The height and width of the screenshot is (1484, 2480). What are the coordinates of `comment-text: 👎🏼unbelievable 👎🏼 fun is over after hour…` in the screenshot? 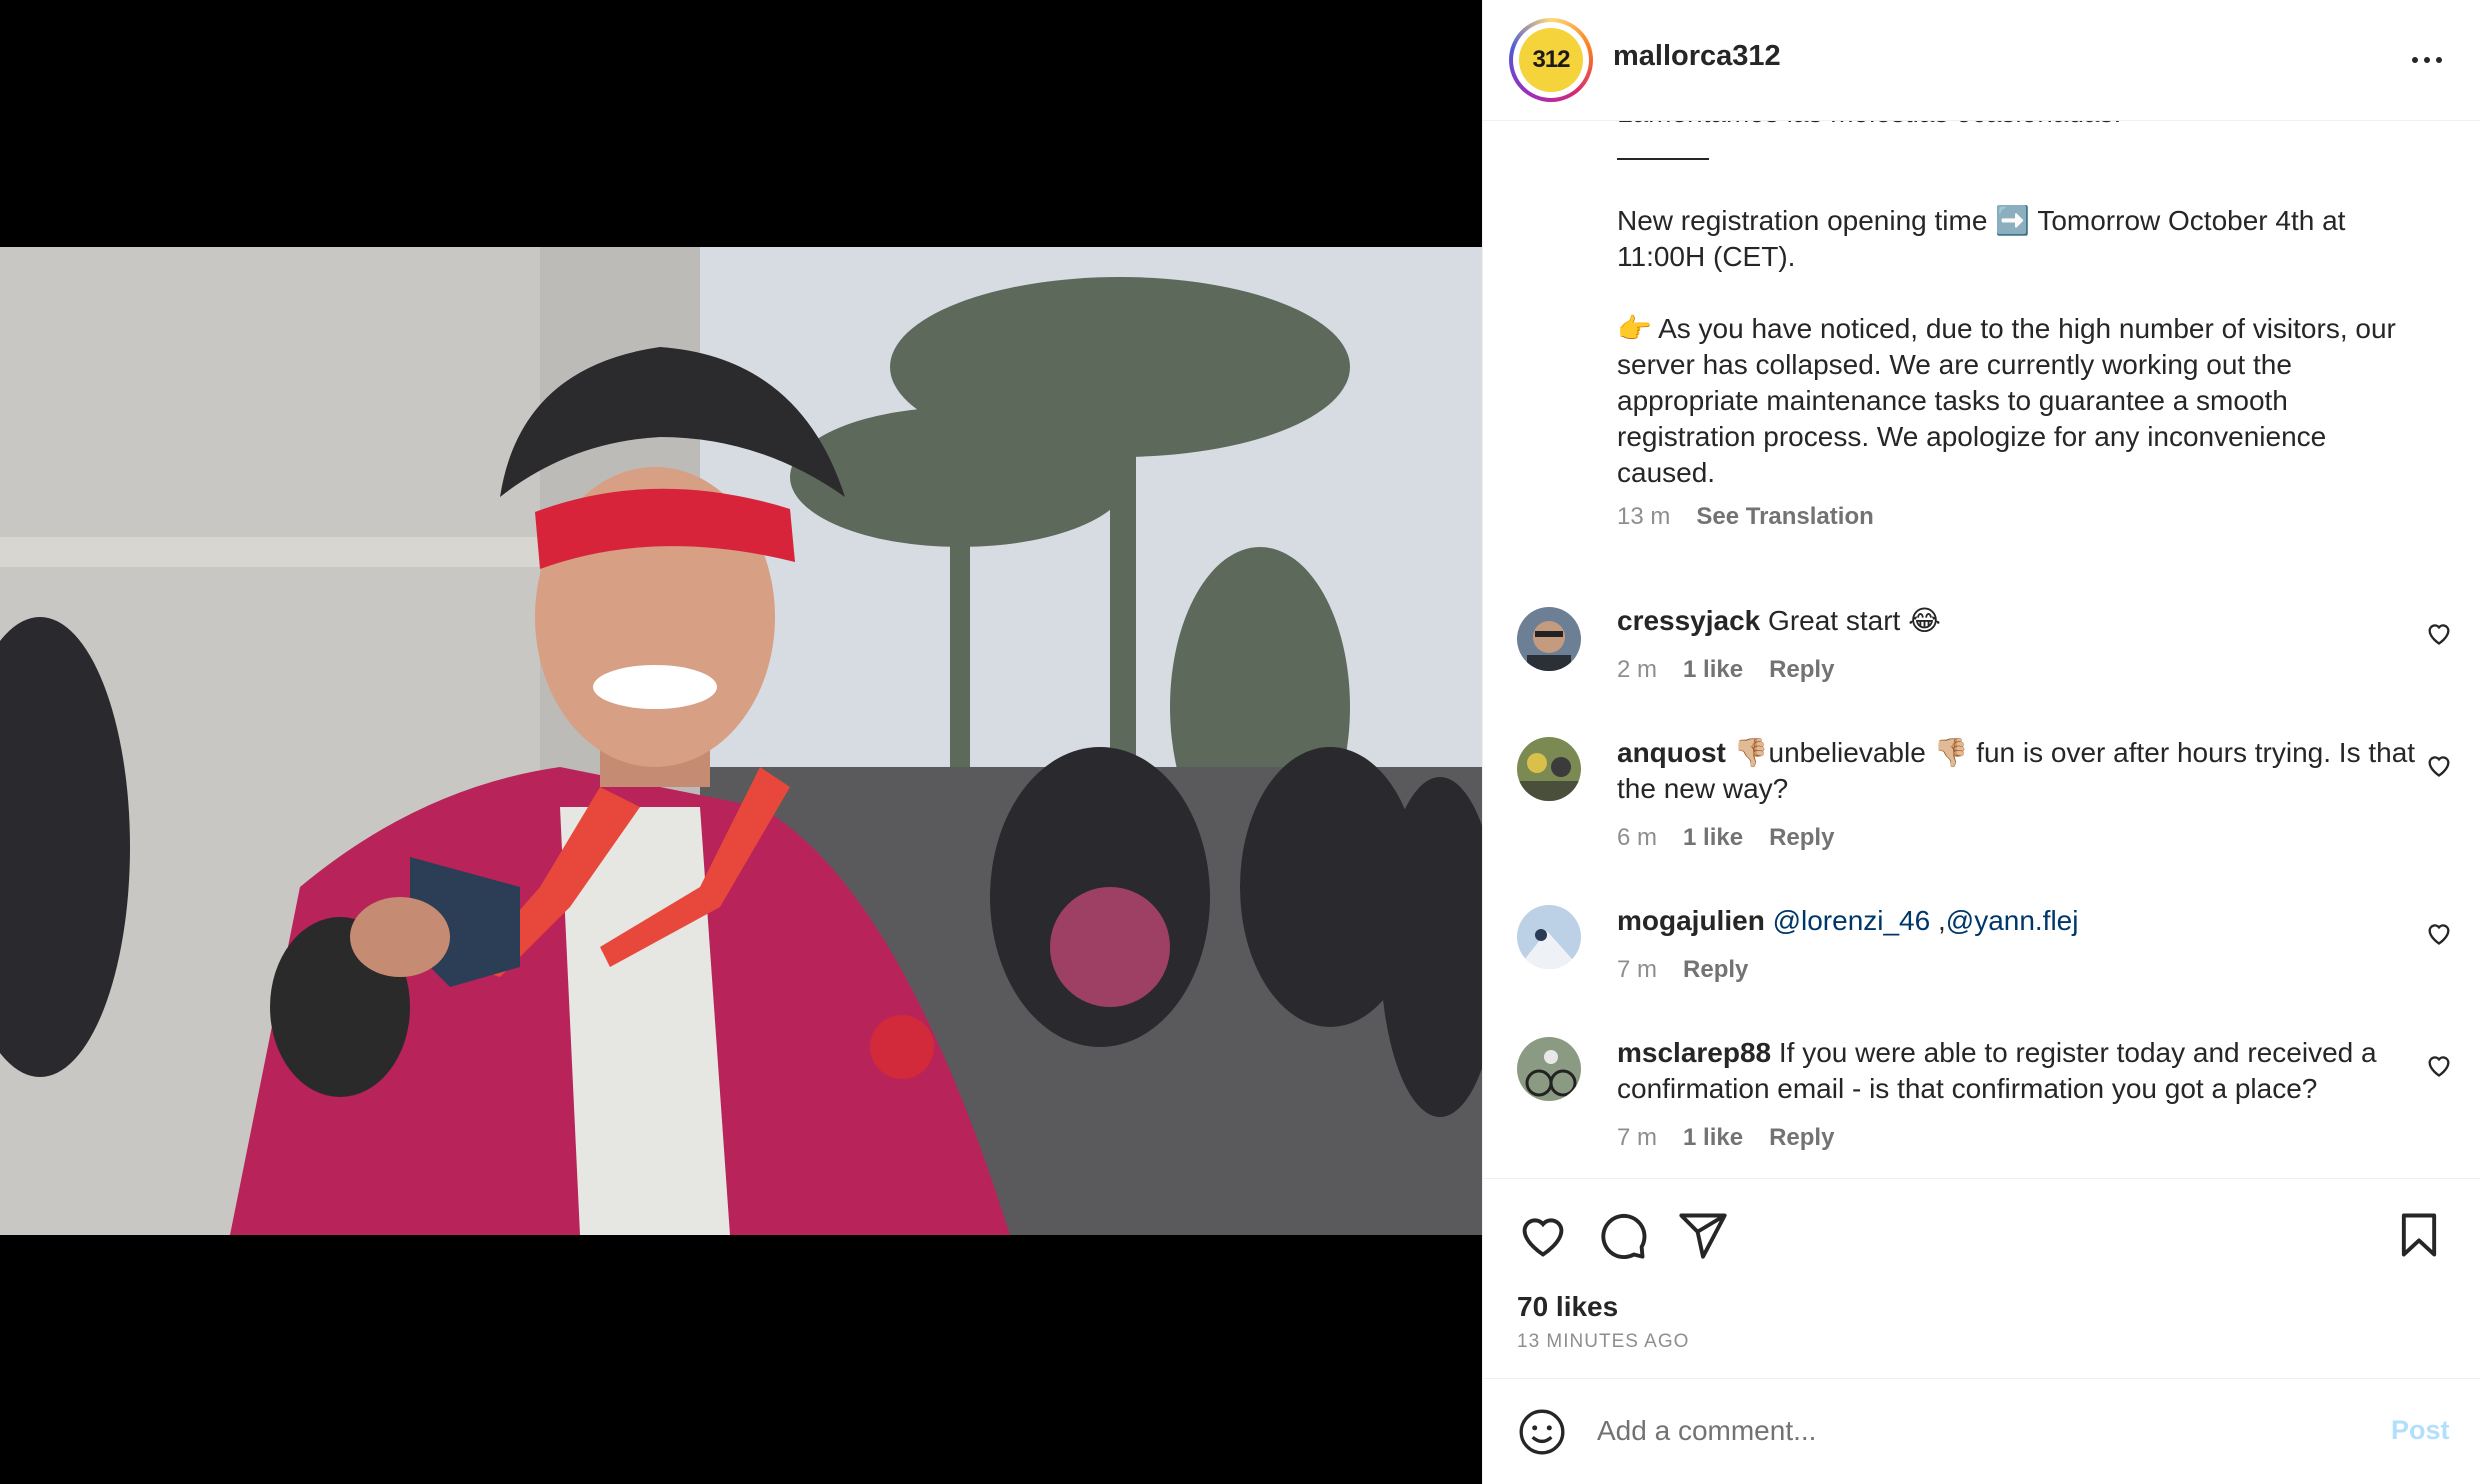 It's located at (2016, 770).